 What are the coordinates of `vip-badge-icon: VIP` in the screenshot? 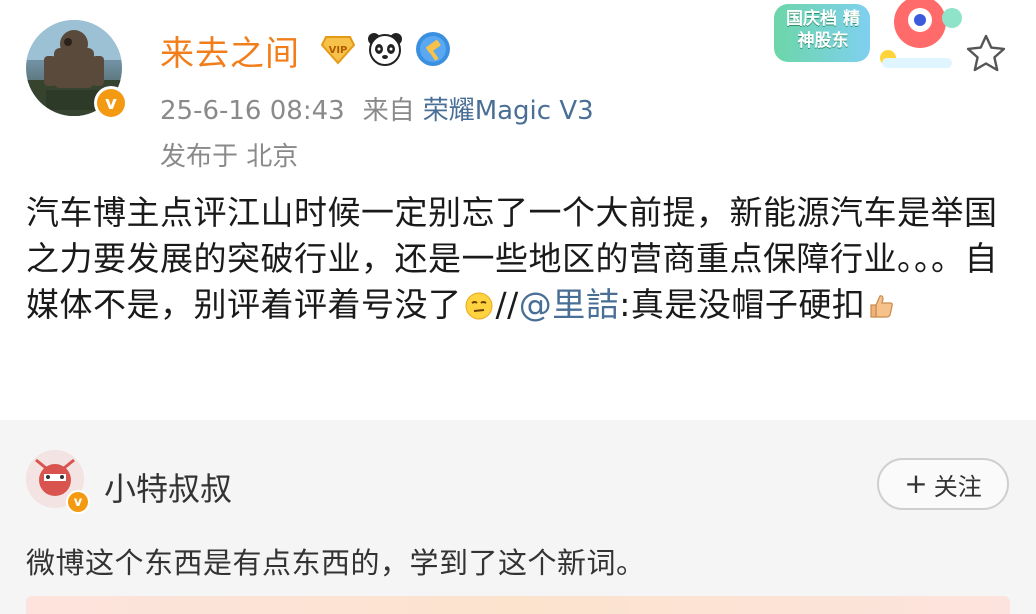 It's located at (338, 49).